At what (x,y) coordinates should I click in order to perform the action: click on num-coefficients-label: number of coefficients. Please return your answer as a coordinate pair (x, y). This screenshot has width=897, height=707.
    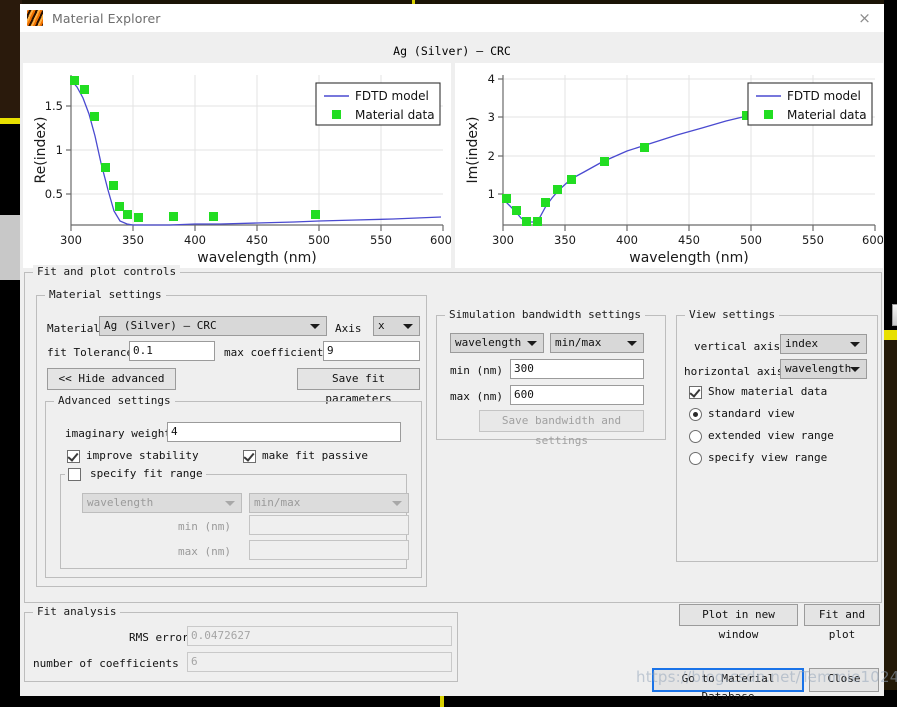
    Looking at the image, I should click on (106, 663).